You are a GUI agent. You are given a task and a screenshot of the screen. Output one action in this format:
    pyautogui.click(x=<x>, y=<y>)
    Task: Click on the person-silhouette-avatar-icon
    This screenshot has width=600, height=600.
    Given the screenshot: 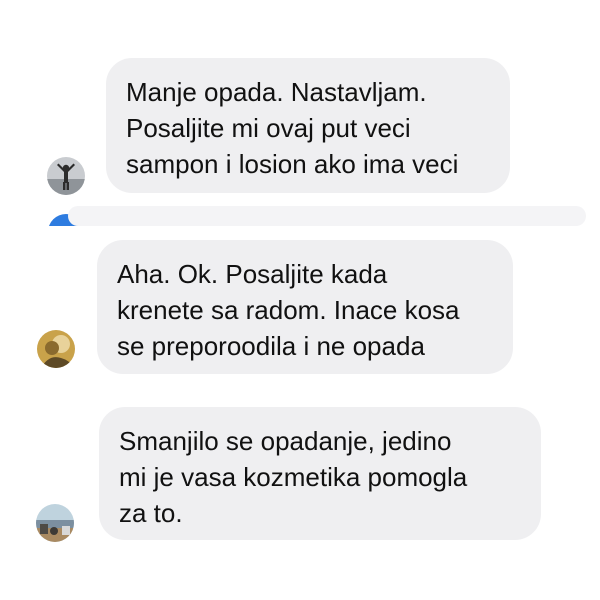 What is the action you would take?
    pyautogui.click(x=66, y=176)
    